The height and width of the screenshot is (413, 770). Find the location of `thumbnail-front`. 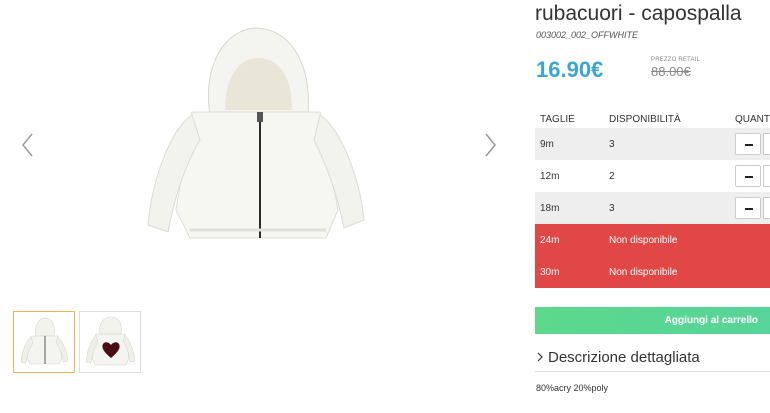

thumbnail-front is located at coordinates (44, 342).